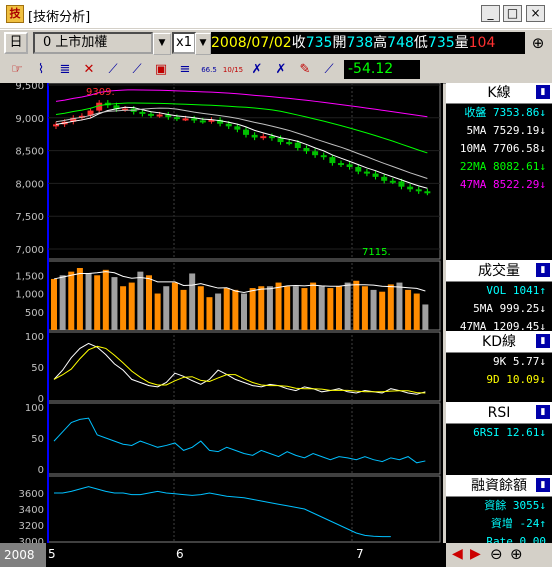 The width and height of the screenshot is (552, 567). I want to click on k-settings-icon: ▮, so click(543, 92).